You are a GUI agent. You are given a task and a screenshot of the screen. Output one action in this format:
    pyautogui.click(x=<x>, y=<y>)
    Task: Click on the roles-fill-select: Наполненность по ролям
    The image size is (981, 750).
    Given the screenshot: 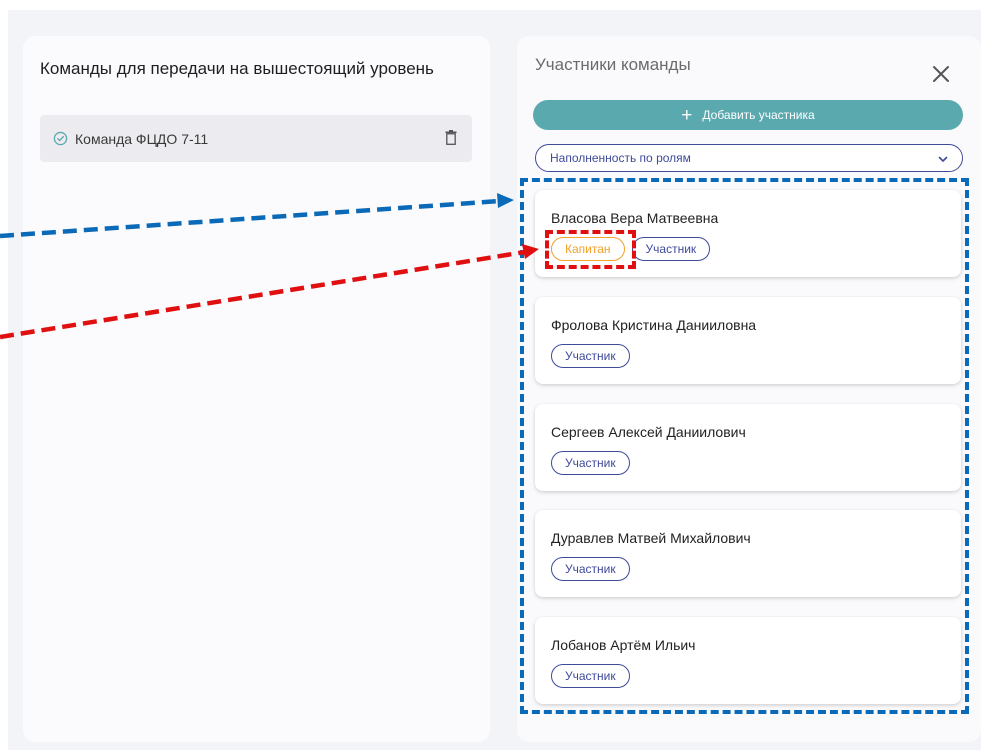 What is the action you would take?
    pyautogui.click(x=749, y=158)
    